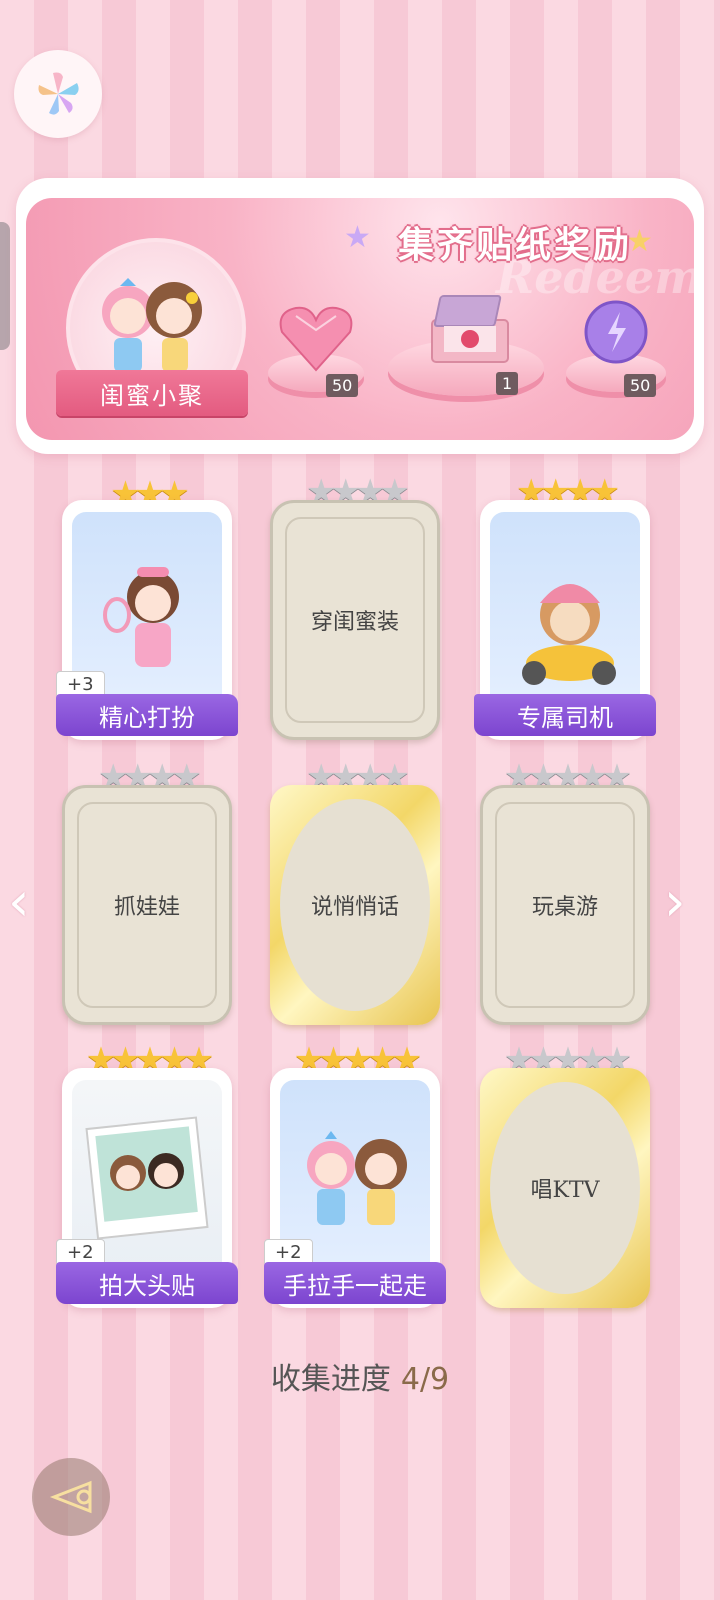 The width and height of the screenshot is (720, 1600). Describe the element at coordinates (470, 329) in the screenshot. I see `gift-box-icon` at that location.